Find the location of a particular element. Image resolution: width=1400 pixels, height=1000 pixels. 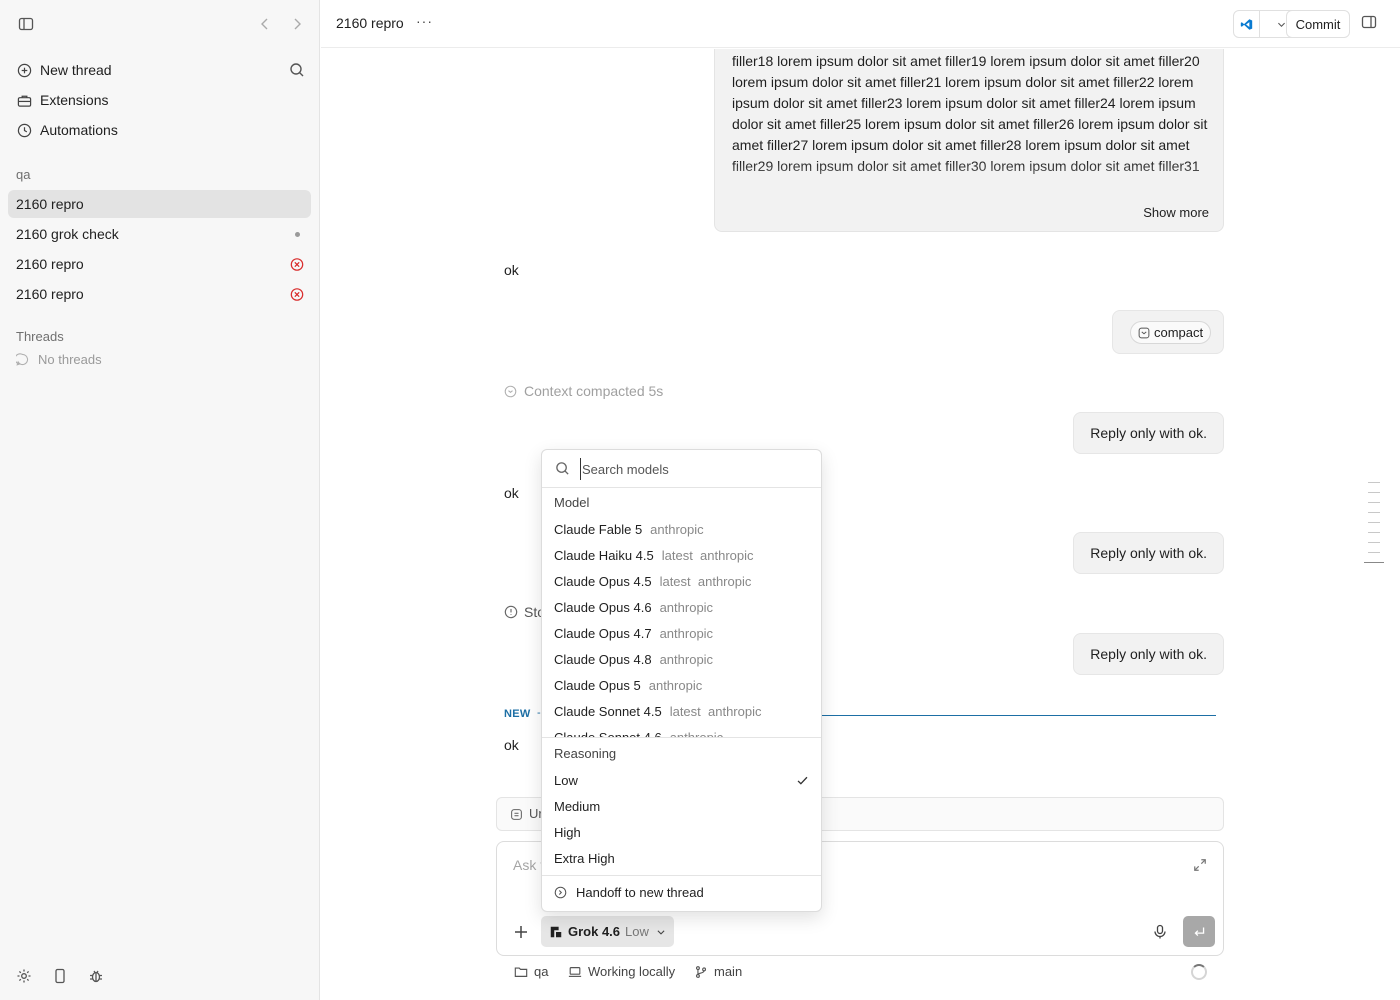

bug-report-icon is located at coordinates (96, 976).